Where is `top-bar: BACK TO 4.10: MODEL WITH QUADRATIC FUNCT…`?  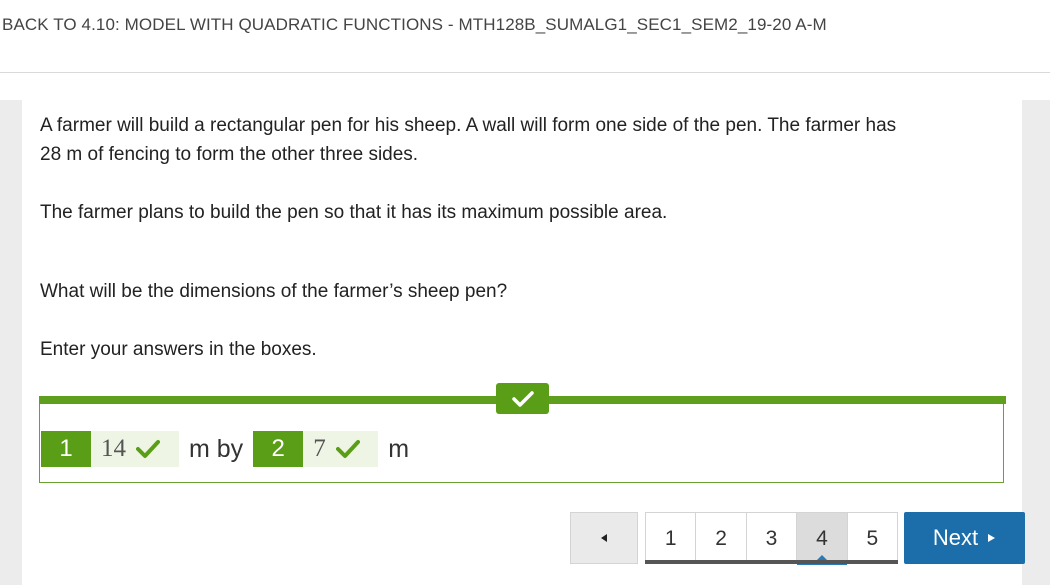
top-bar: BACK TO 4.10: MODEL WITH QUADRATIC FUNCT… is located at coordinates (525, 36).